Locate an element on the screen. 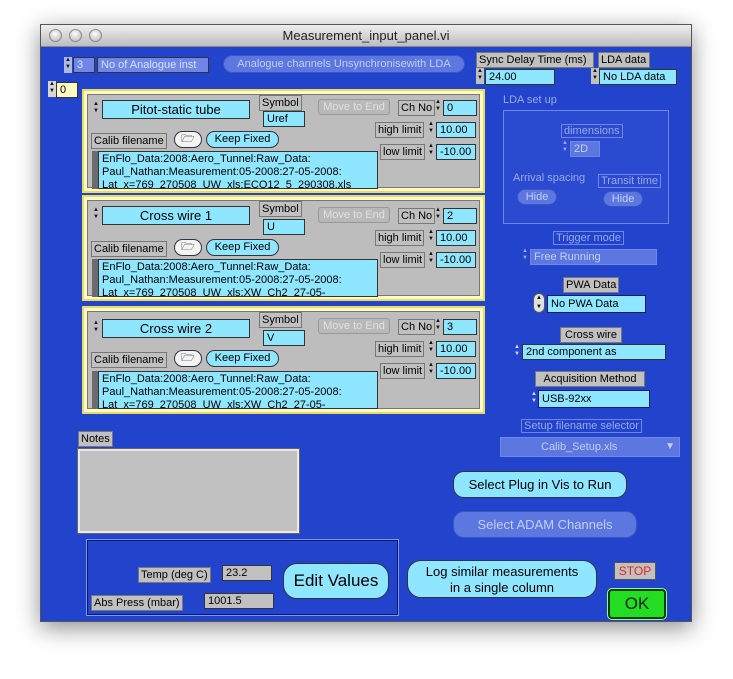 The image size is (733, 679). abs-press-label: Abs Press (mbar) is located at coordinates (137, 603).